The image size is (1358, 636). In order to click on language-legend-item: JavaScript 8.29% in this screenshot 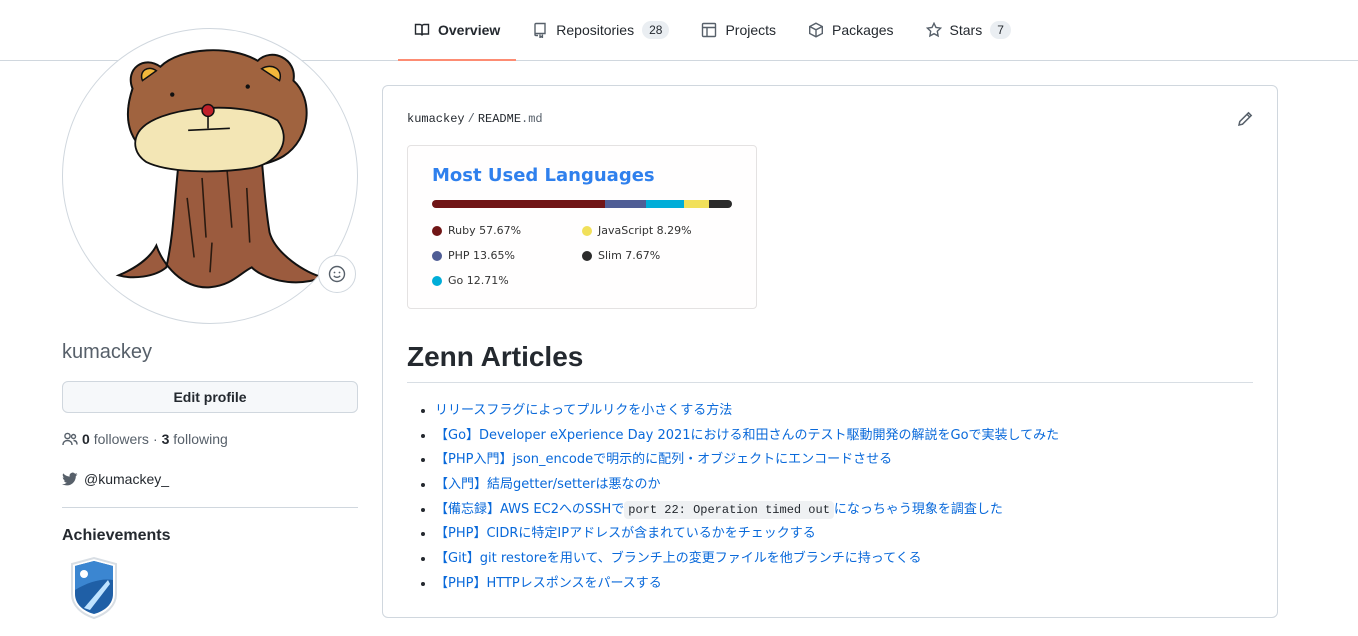, I will do `click(637, 230)`.